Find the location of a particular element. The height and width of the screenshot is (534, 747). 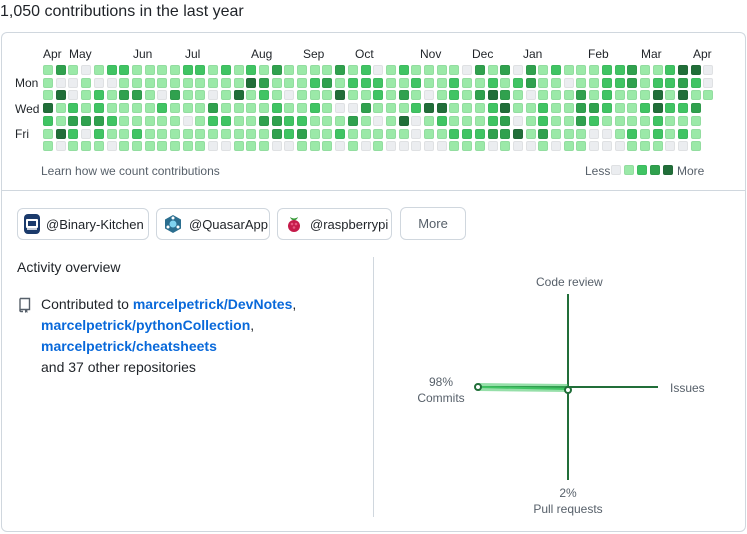

org-button-quasarapp: @QuasarApp is located at coordinates (213, 224).